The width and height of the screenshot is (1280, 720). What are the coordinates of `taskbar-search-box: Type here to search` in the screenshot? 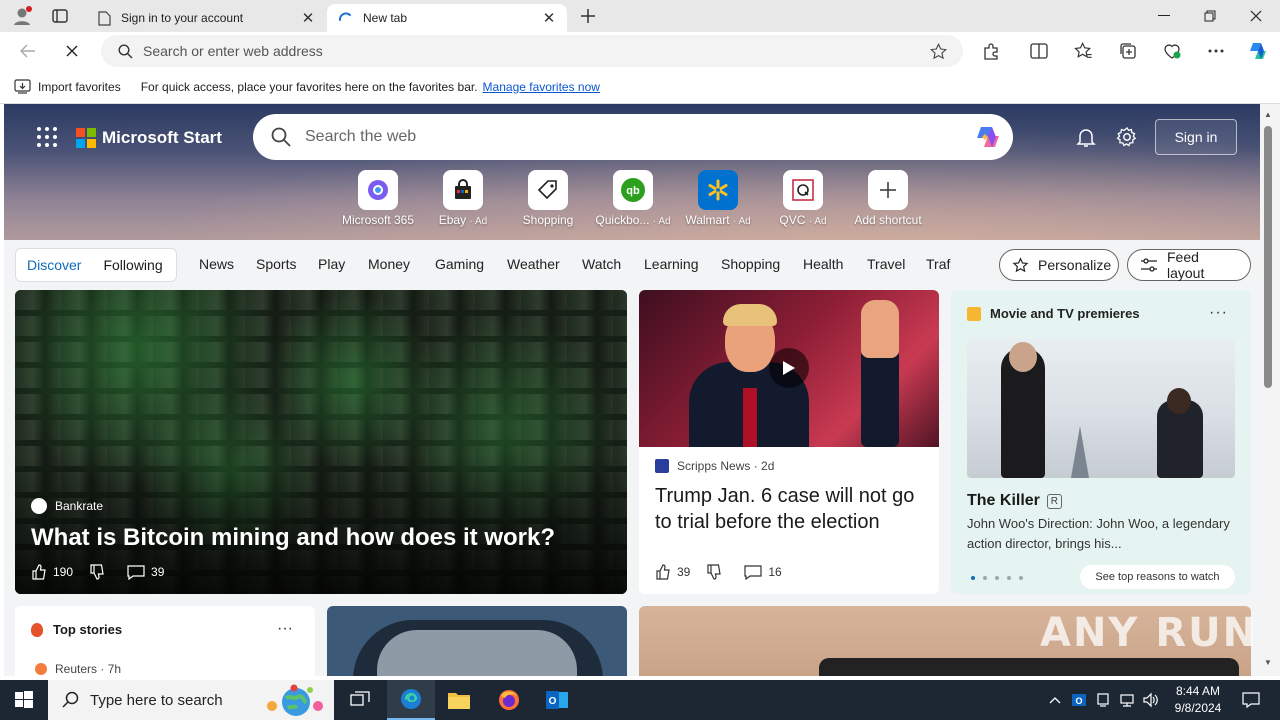 It's located at (191, 700).